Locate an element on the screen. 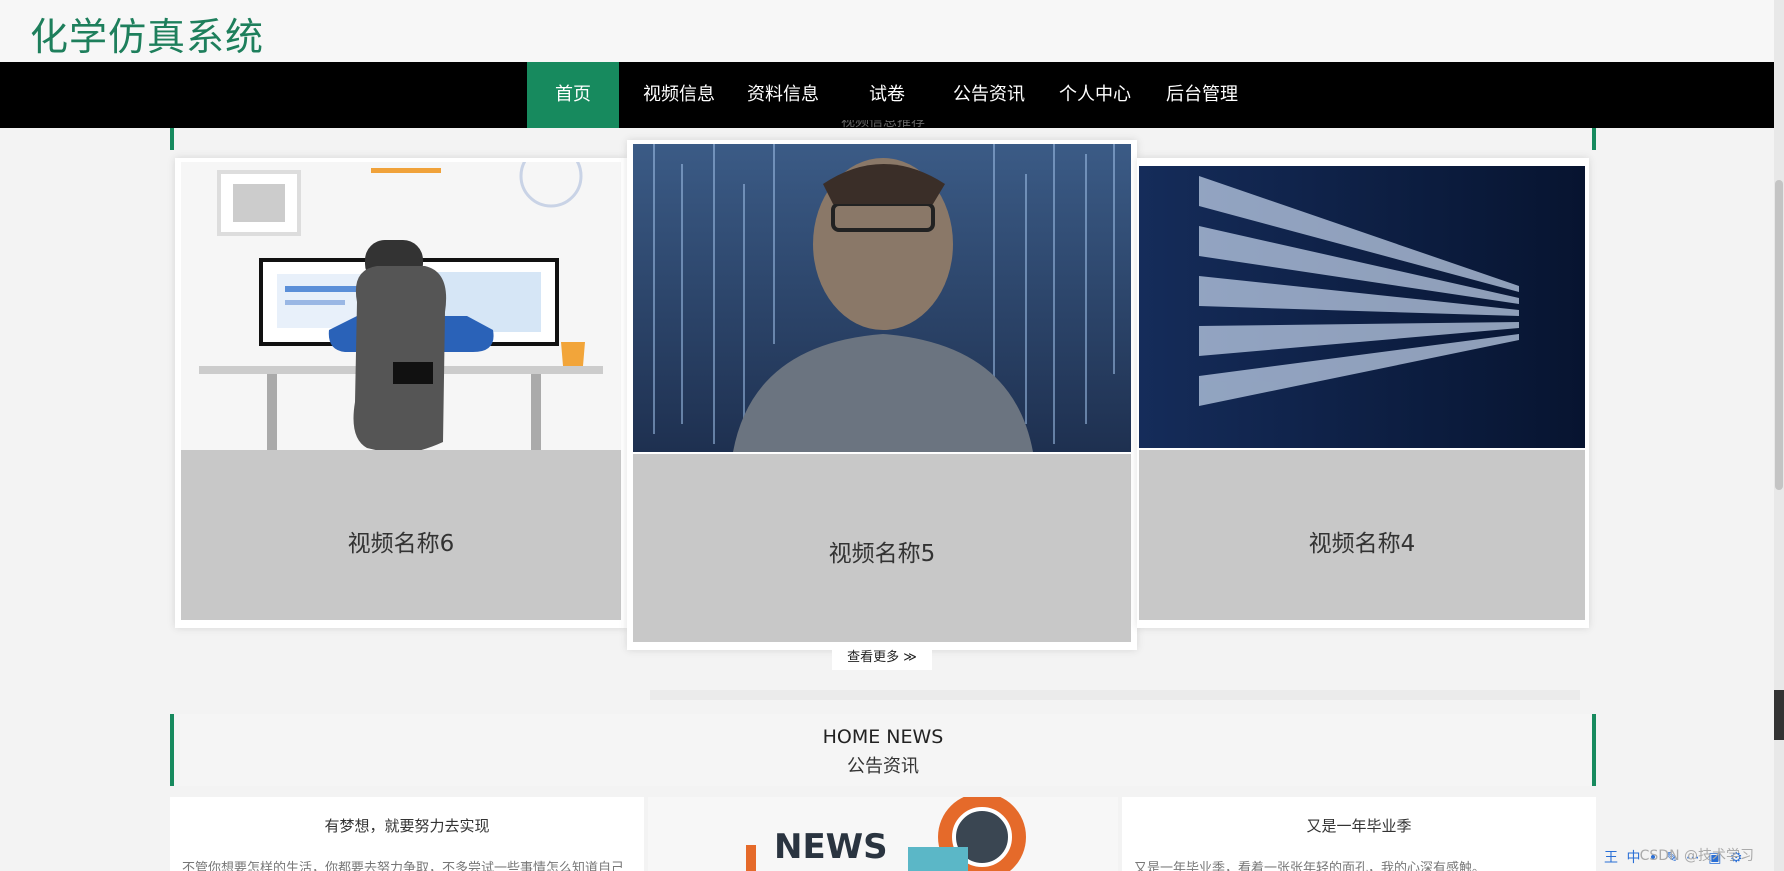 The height and width of the screenshot is (871, 1784). news-item-title: 有梦想，就要努力去实现 is located at coordinates (407, 825).